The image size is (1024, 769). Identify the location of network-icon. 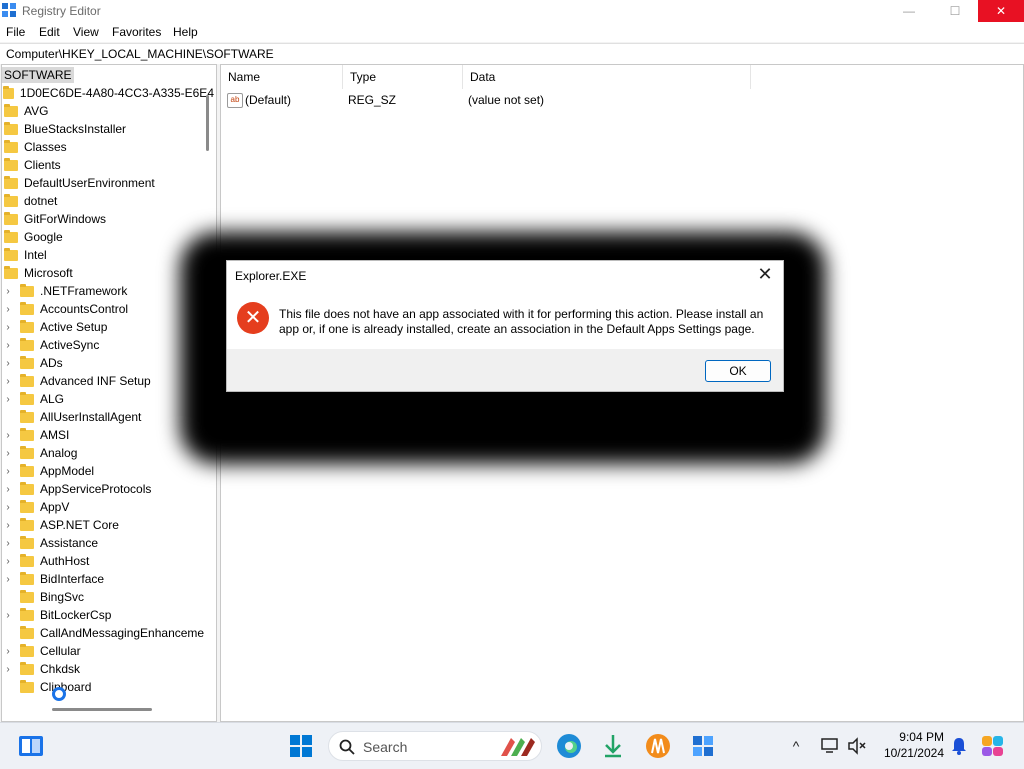
(831, 746).